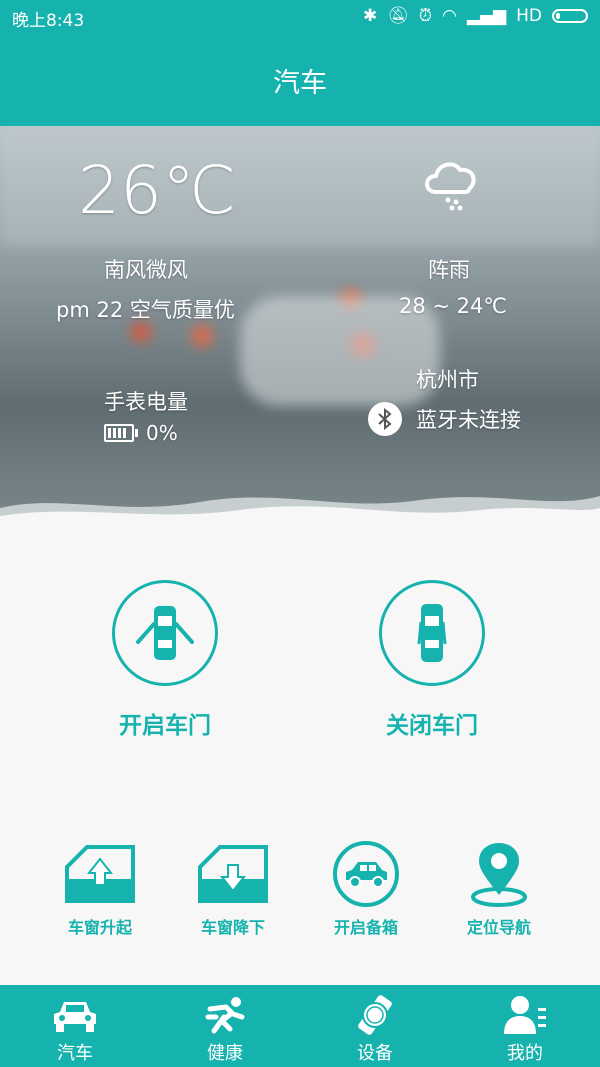  What do you see at coordinates (365, 927) in the screenshot?
I see `open-trunk-label: 开启备箱` at bounding box center [365, 927].